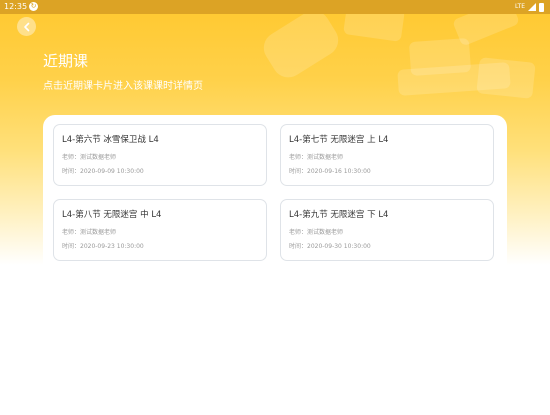  I want to click on sync-icon: ↻, so click(33, 6).